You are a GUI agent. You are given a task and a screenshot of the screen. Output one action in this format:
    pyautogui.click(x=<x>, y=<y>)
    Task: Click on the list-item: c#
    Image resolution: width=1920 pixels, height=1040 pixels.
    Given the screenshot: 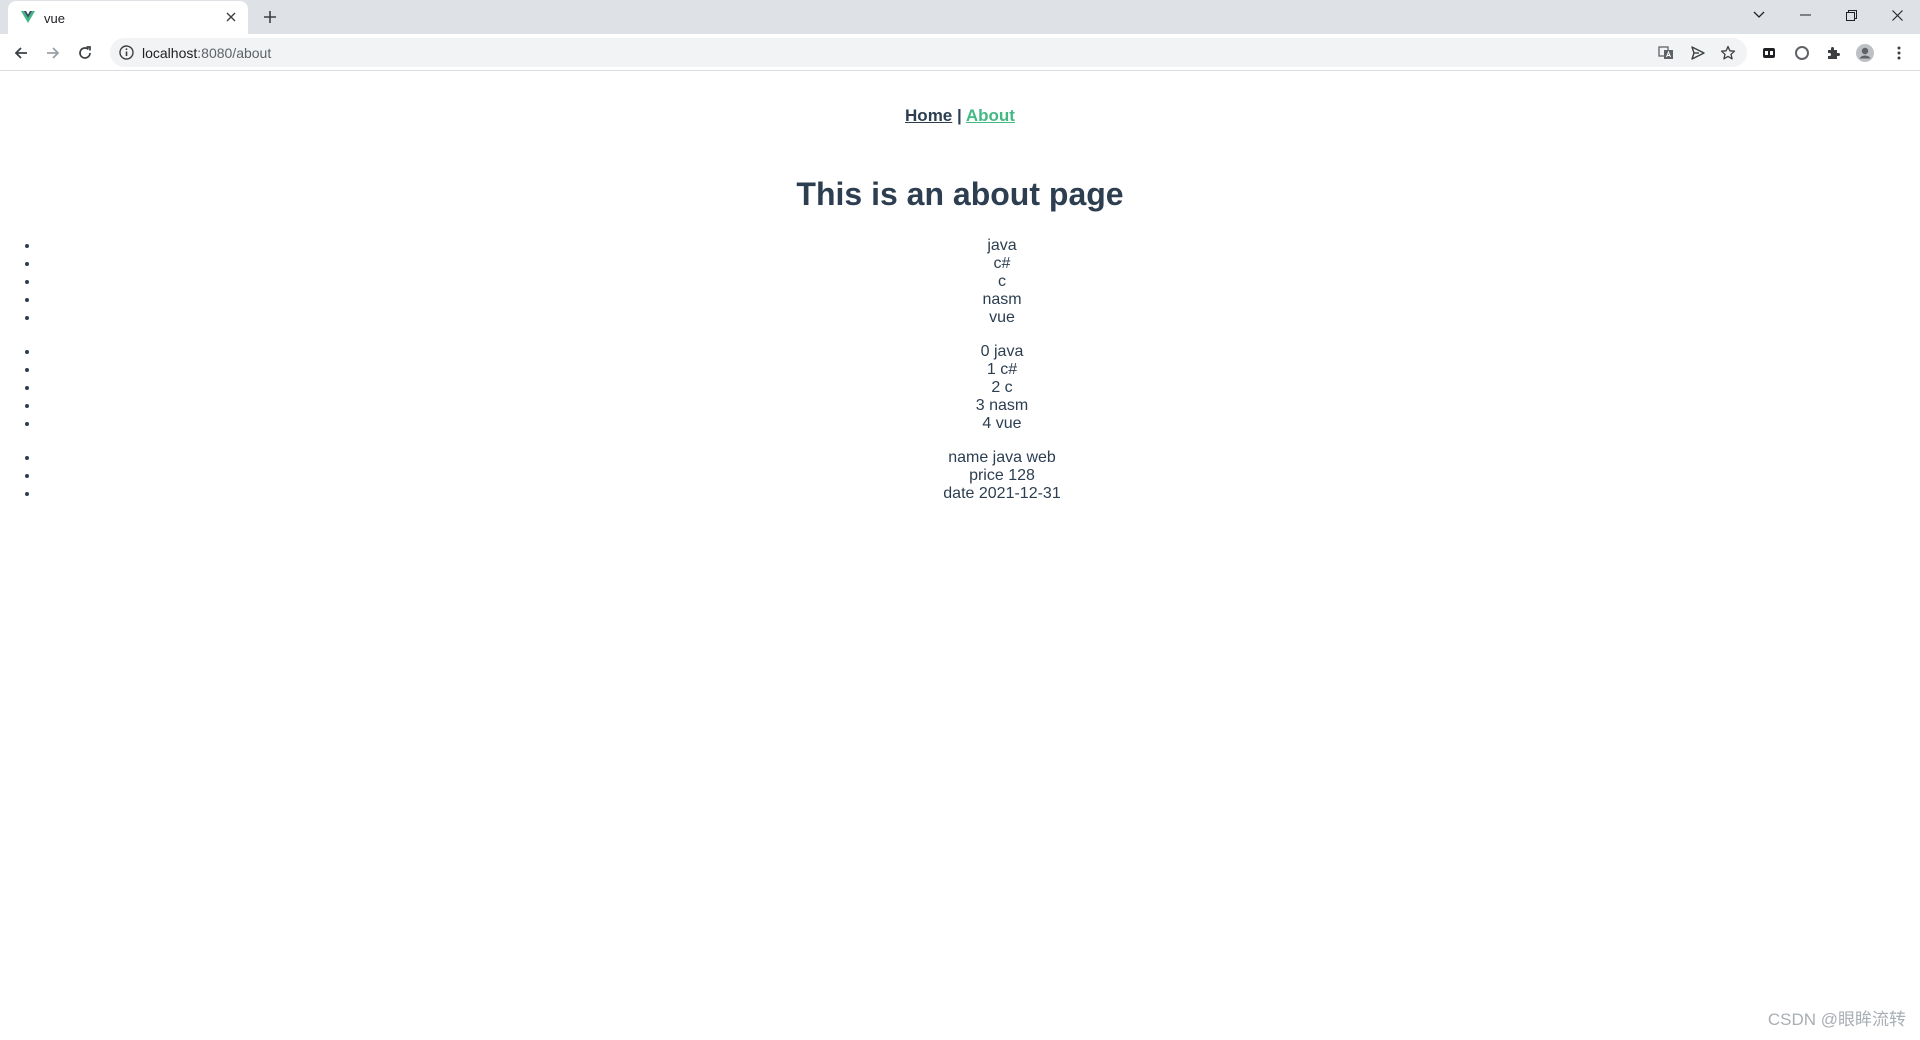 What is the action you would take?
    pyautogui.click(x=980, y=264)
    